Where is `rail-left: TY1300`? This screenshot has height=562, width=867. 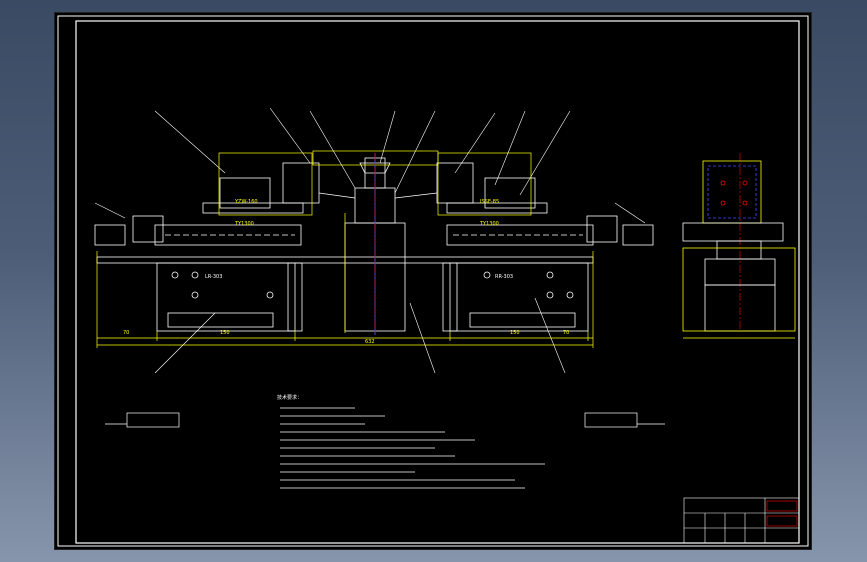 rail-left: TY1300 is located at coordinates (244, 224).